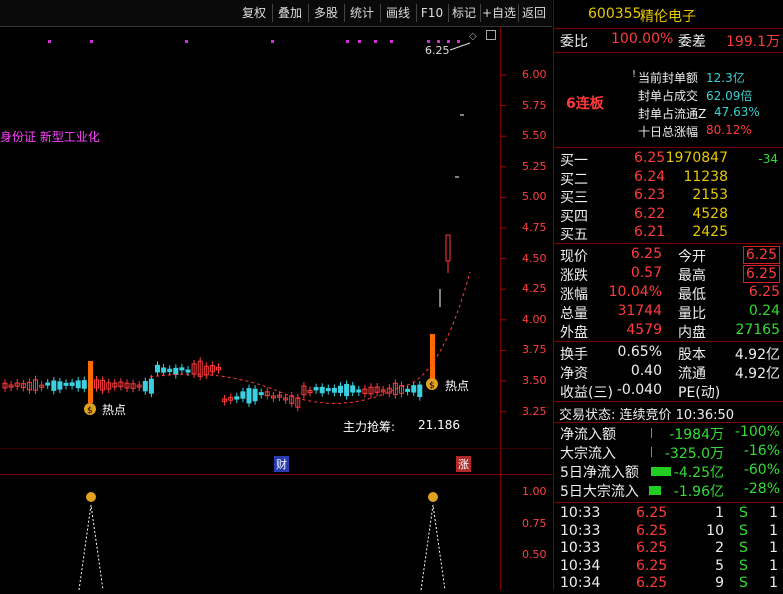 This screenshot has width=783, height=594. What do you see at coordinates (719, 548) in the screenshot?
I see `tick-volume: 2` at bounding box center [719, 548].